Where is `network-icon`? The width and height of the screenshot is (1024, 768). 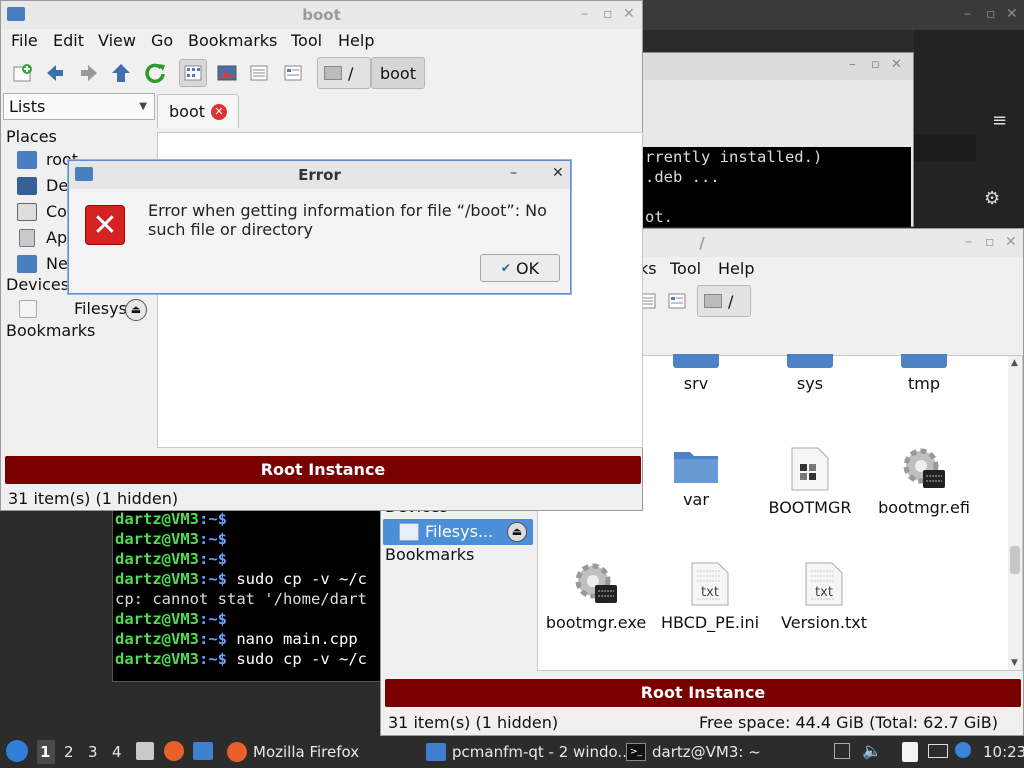
network-icon is located at coordinates (938, 751).